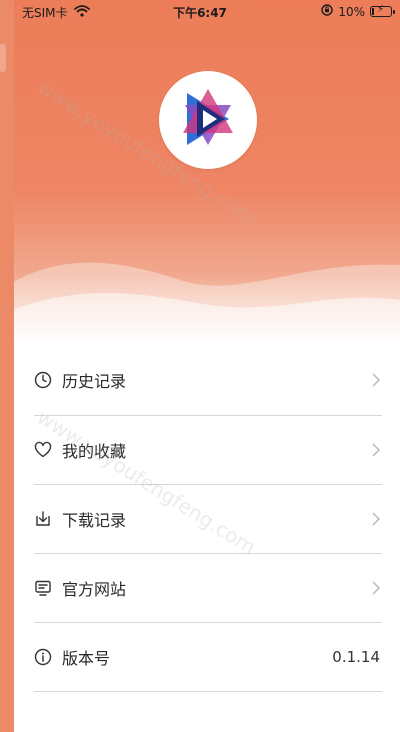 The width and height of the screenshot is (400, 732). I want to click on menu-item-version: 版本号 0.1.14, so click(208, 657).